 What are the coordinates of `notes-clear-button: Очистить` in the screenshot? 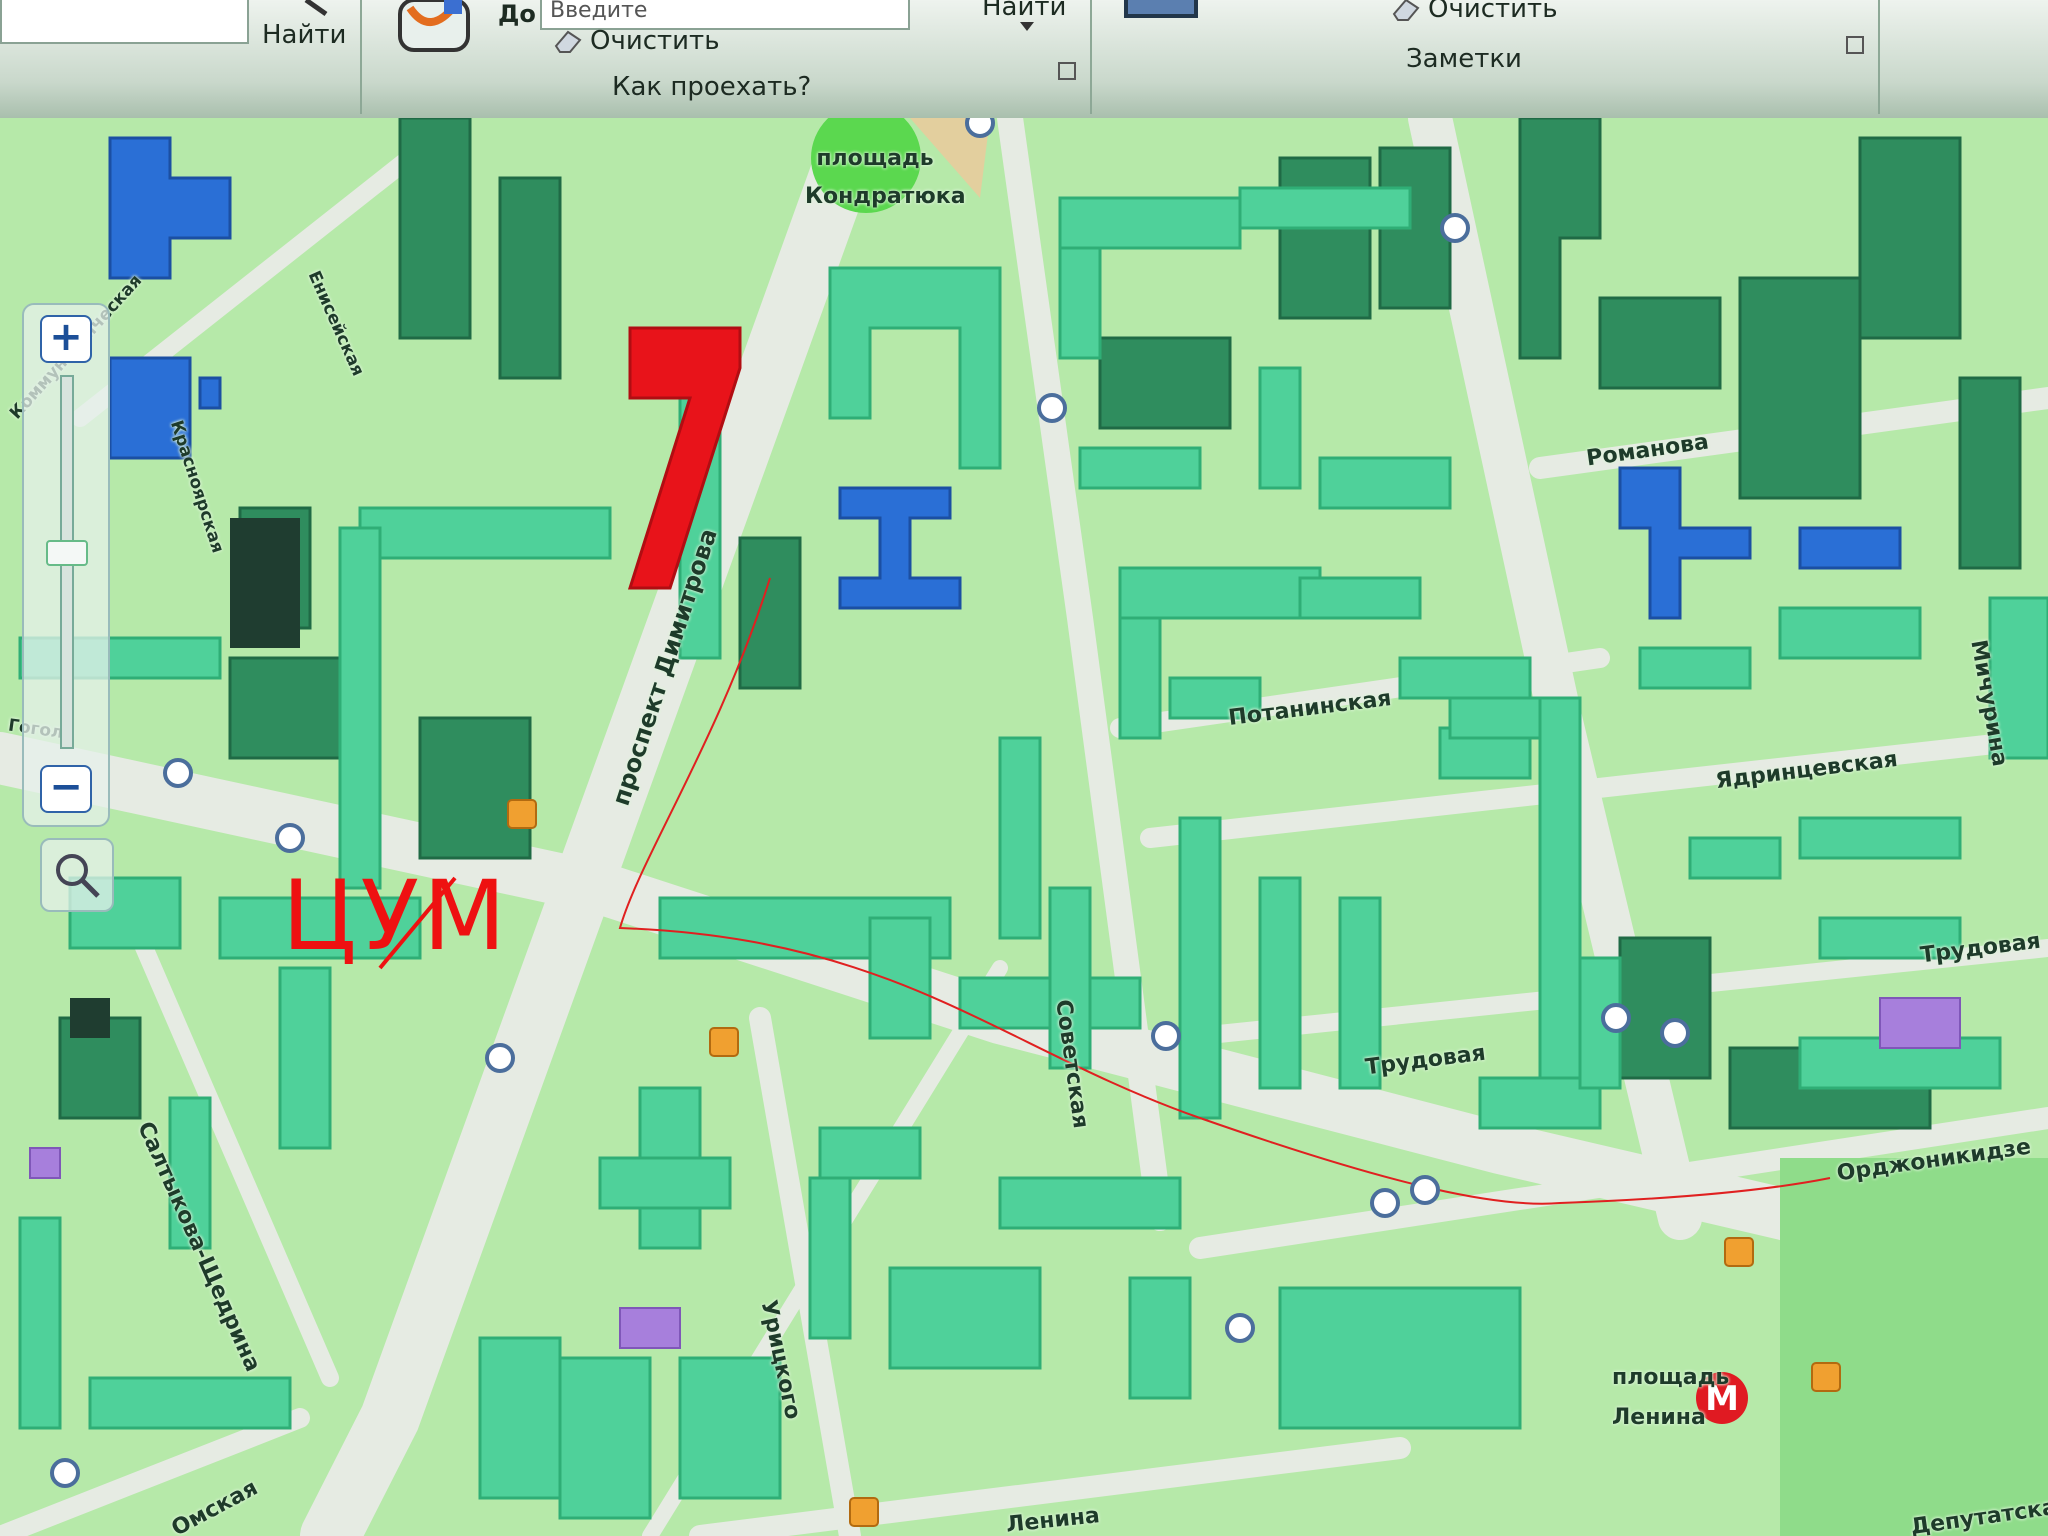 It's located at (1474, 12).